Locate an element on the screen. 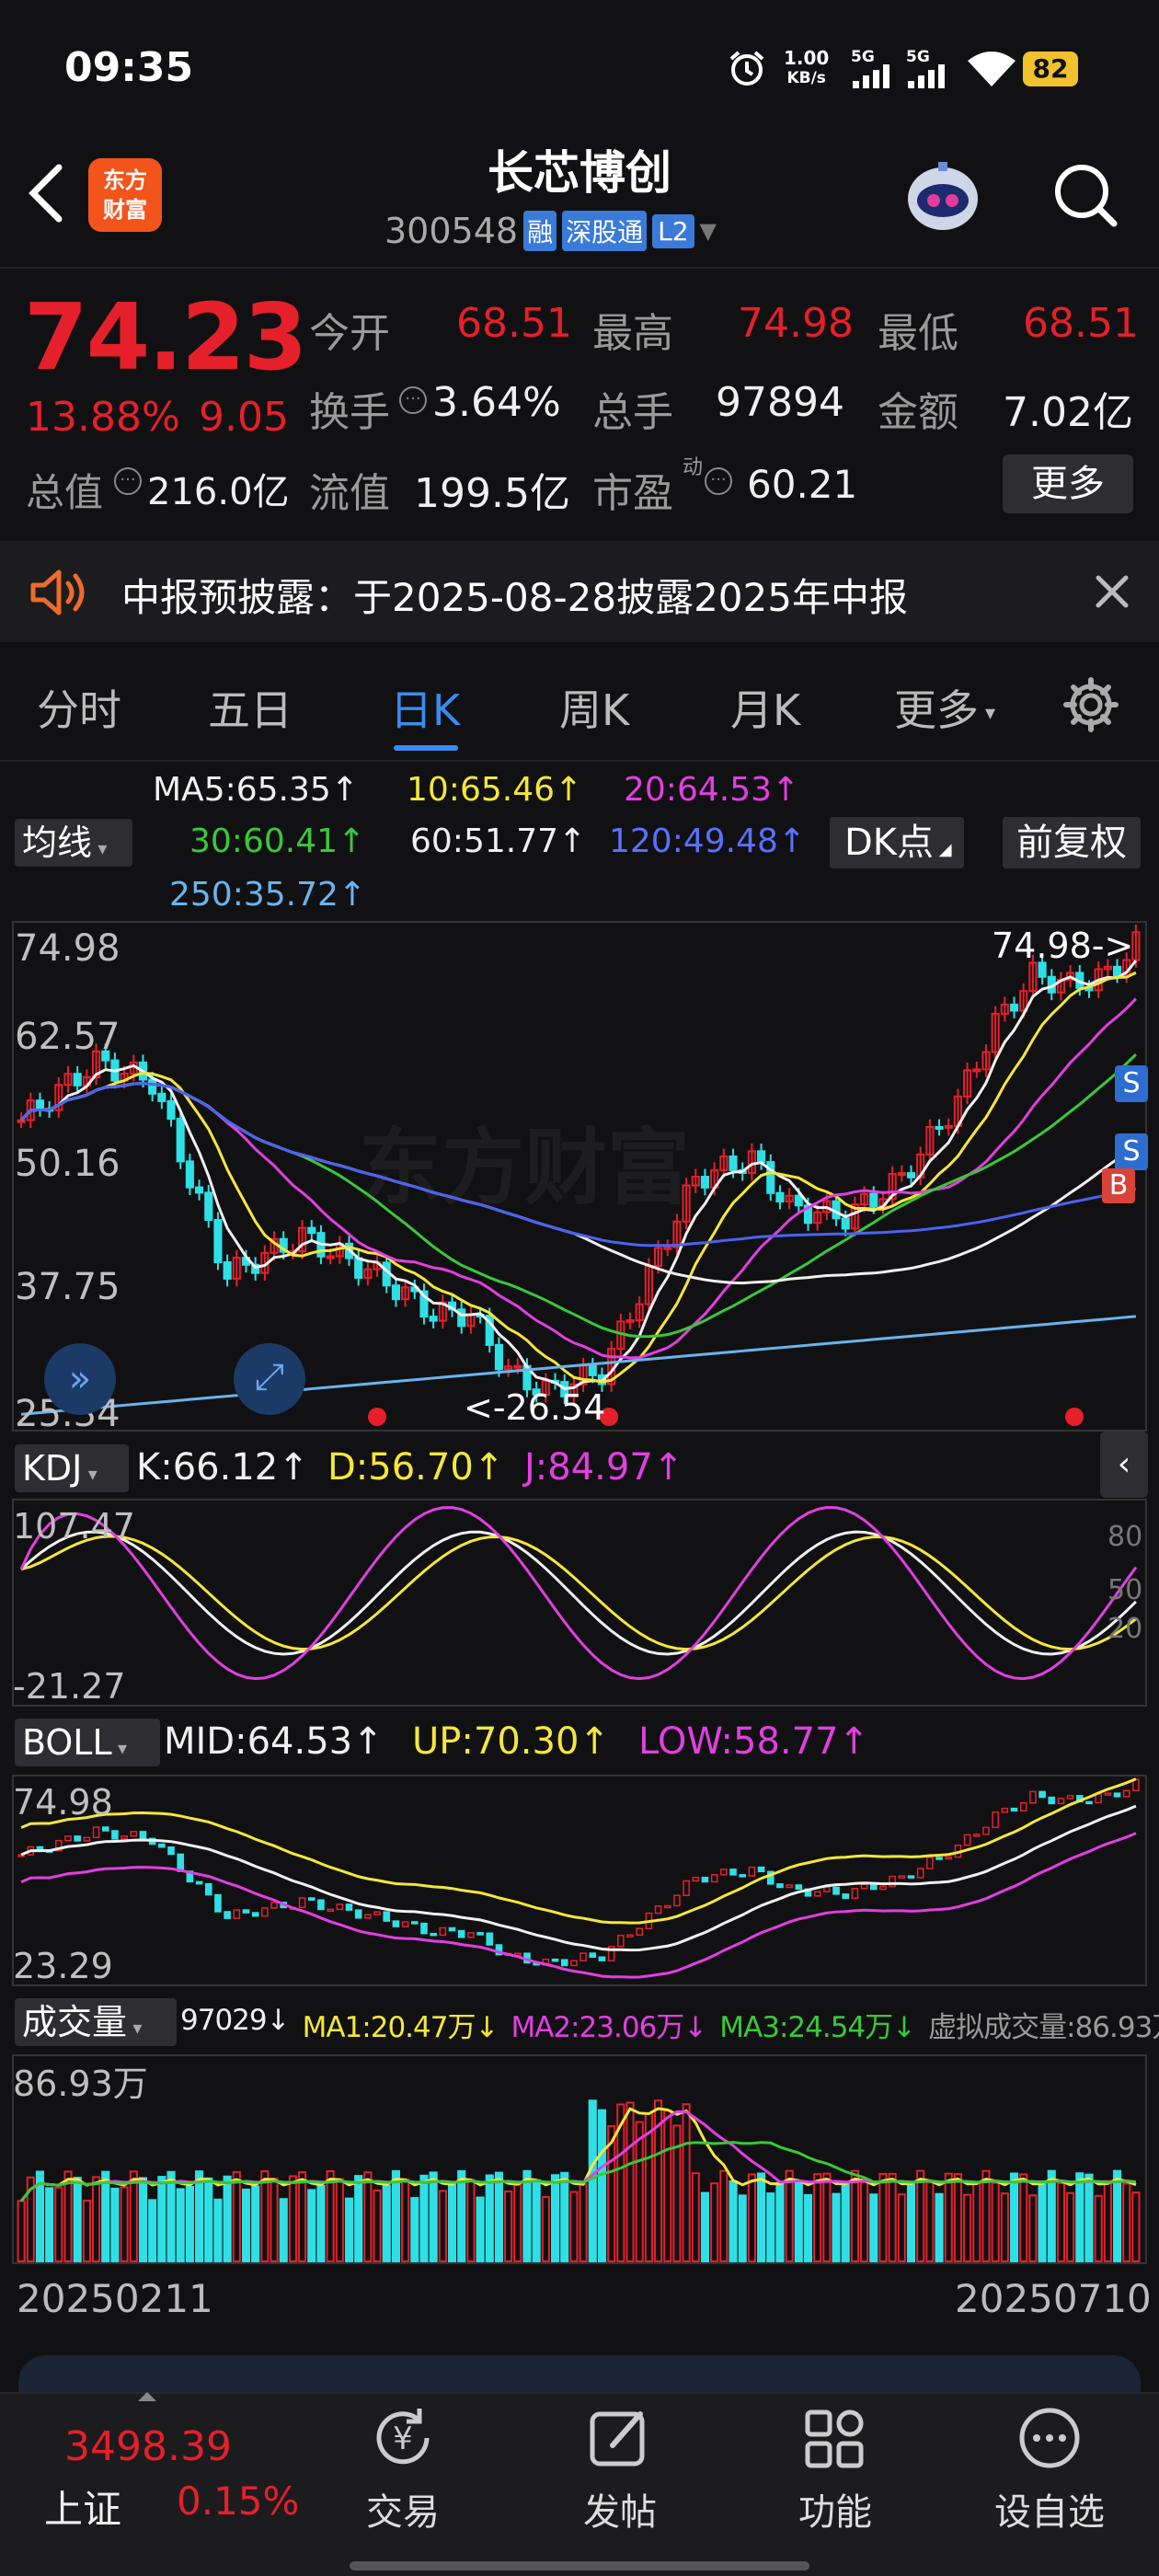 This screenshot has height=2576, width=1159. app-logo: 东方 财富 is located at coordinates (125, 195).